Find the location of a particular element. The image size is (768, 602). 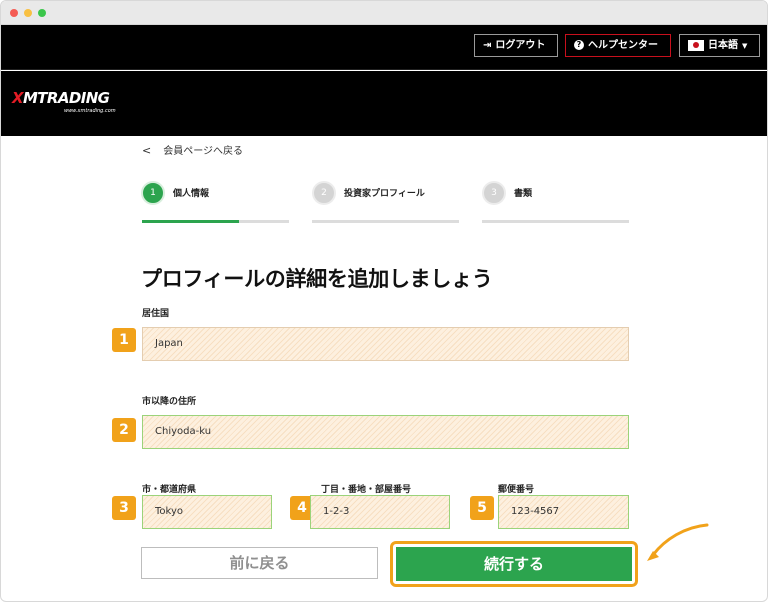

prefecture-field: Tokyo is located at coordinates (207, 512).